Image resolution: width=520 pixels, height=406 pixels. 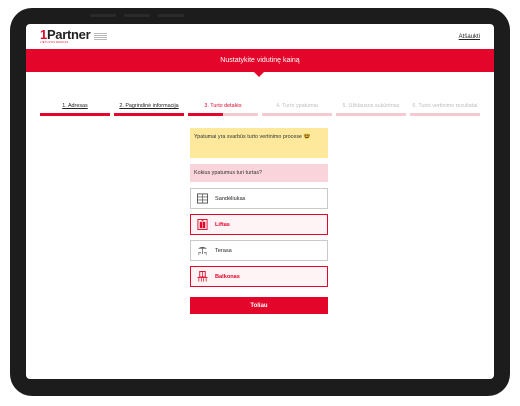 I want to click on step-request-creation: 5. Užklausos sukūrimas, so click(x=371, y=104).